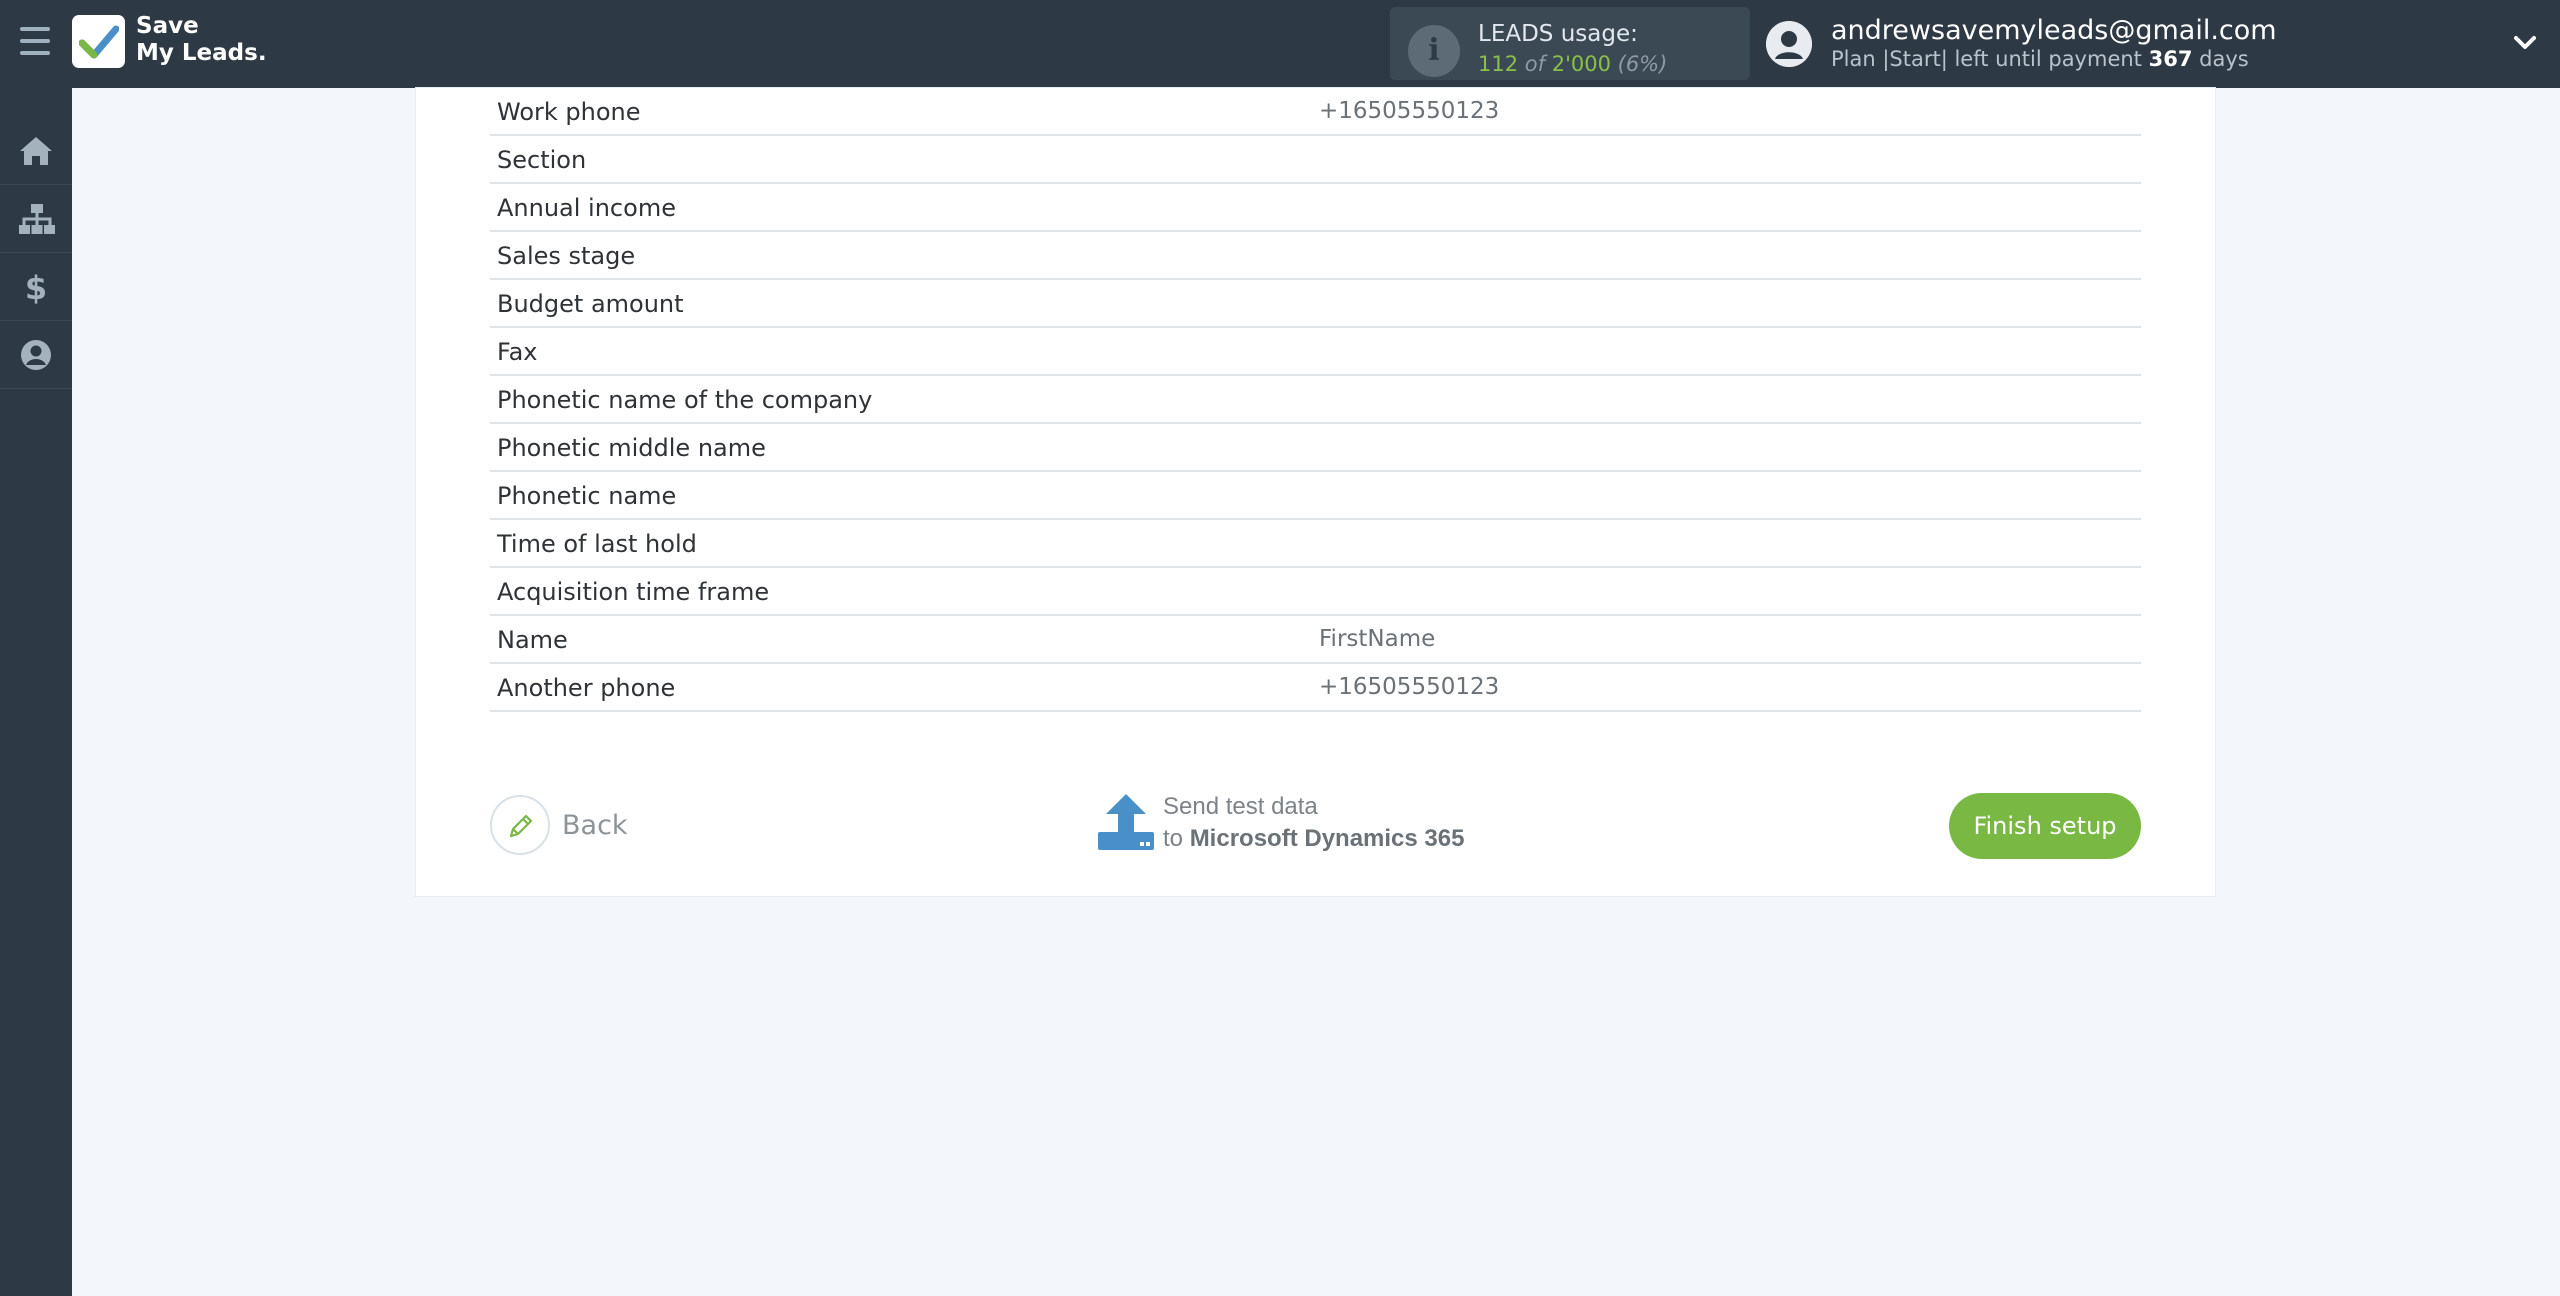  I want to click on usage-of: of, so click(1535, 64).